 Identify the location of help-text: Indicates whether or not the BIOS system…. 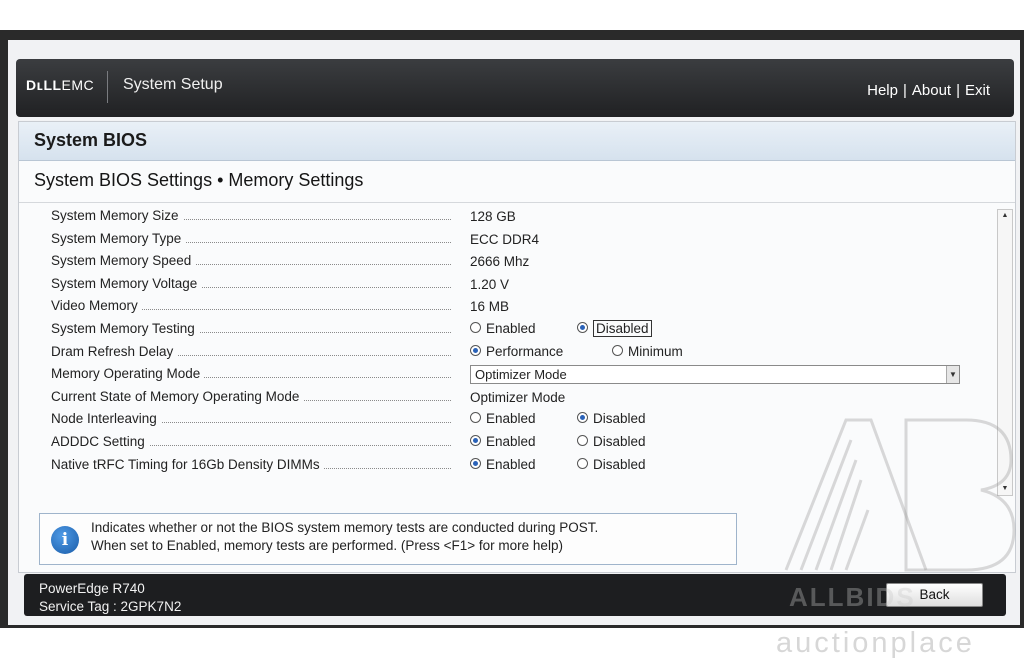
(345, 536).